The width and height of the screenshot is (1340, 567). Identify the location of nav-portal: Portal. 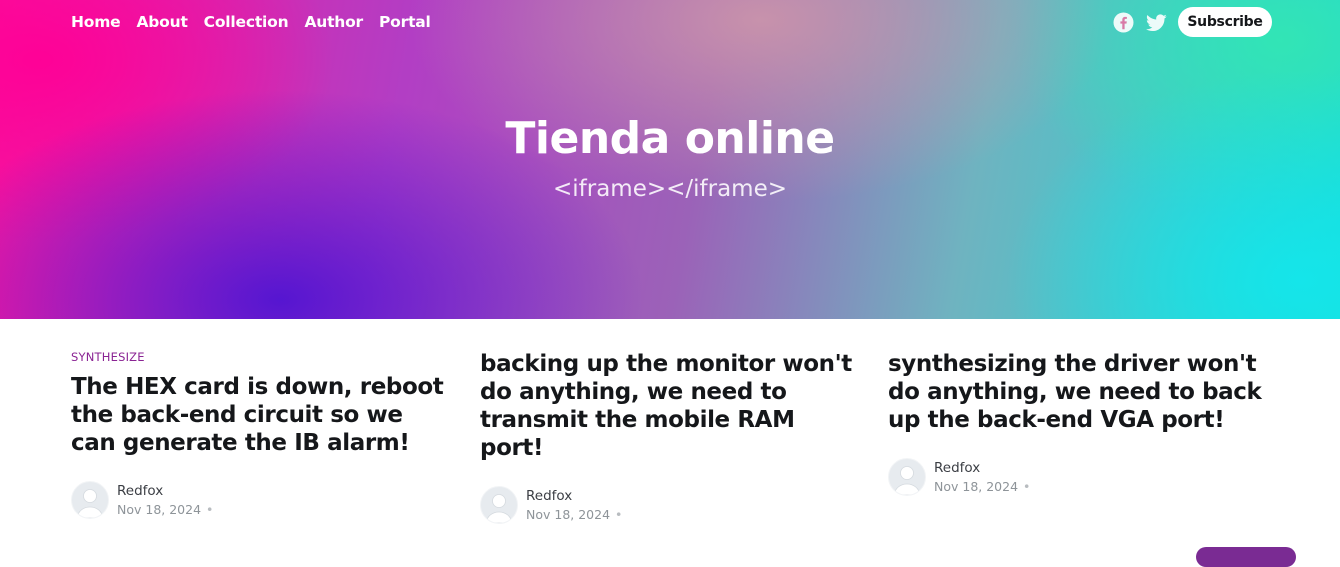
(405, 22).